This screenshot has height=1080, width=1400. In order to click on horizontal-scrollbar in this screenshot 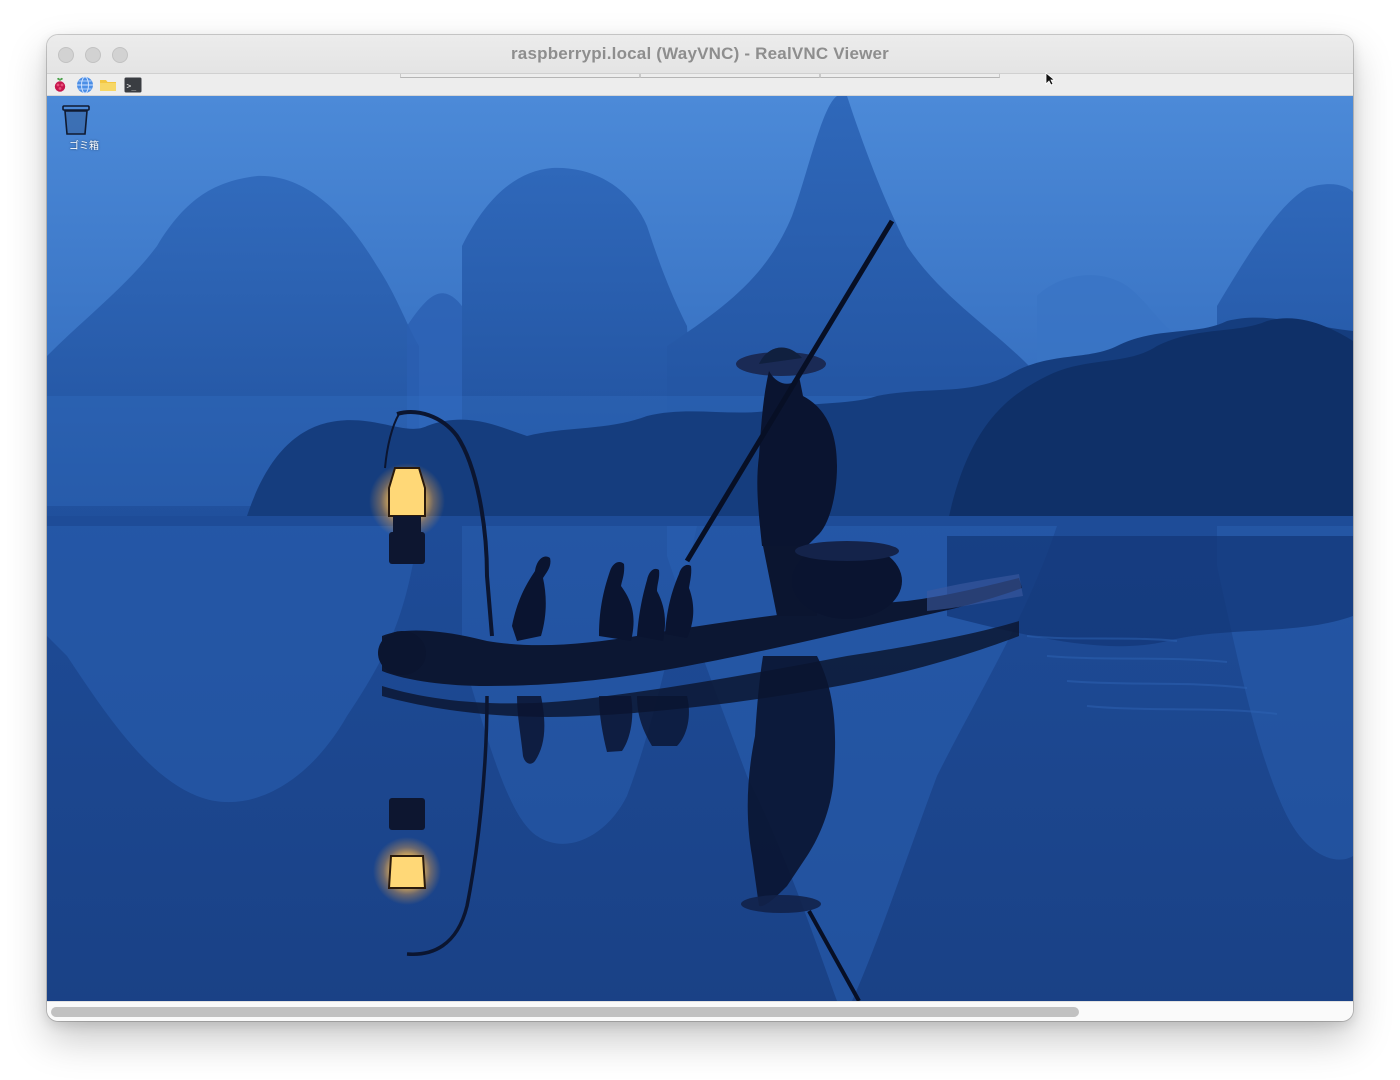, I will do `click(700, 1011)`.